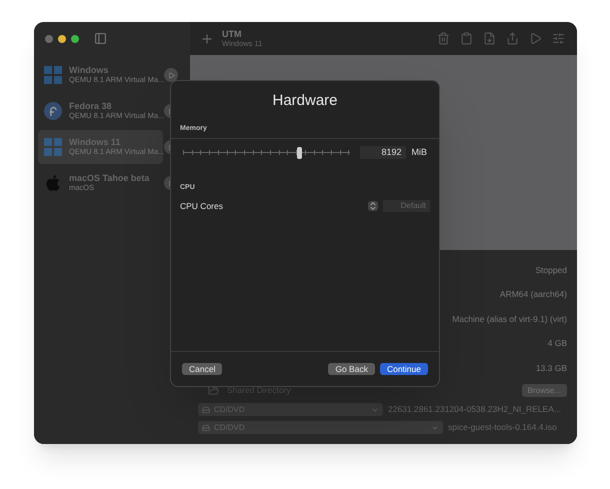  What do you see at coordinates (419, 152) in the screenshot?
I see `memory-unit: MiB` at bounding box center [419, 152].